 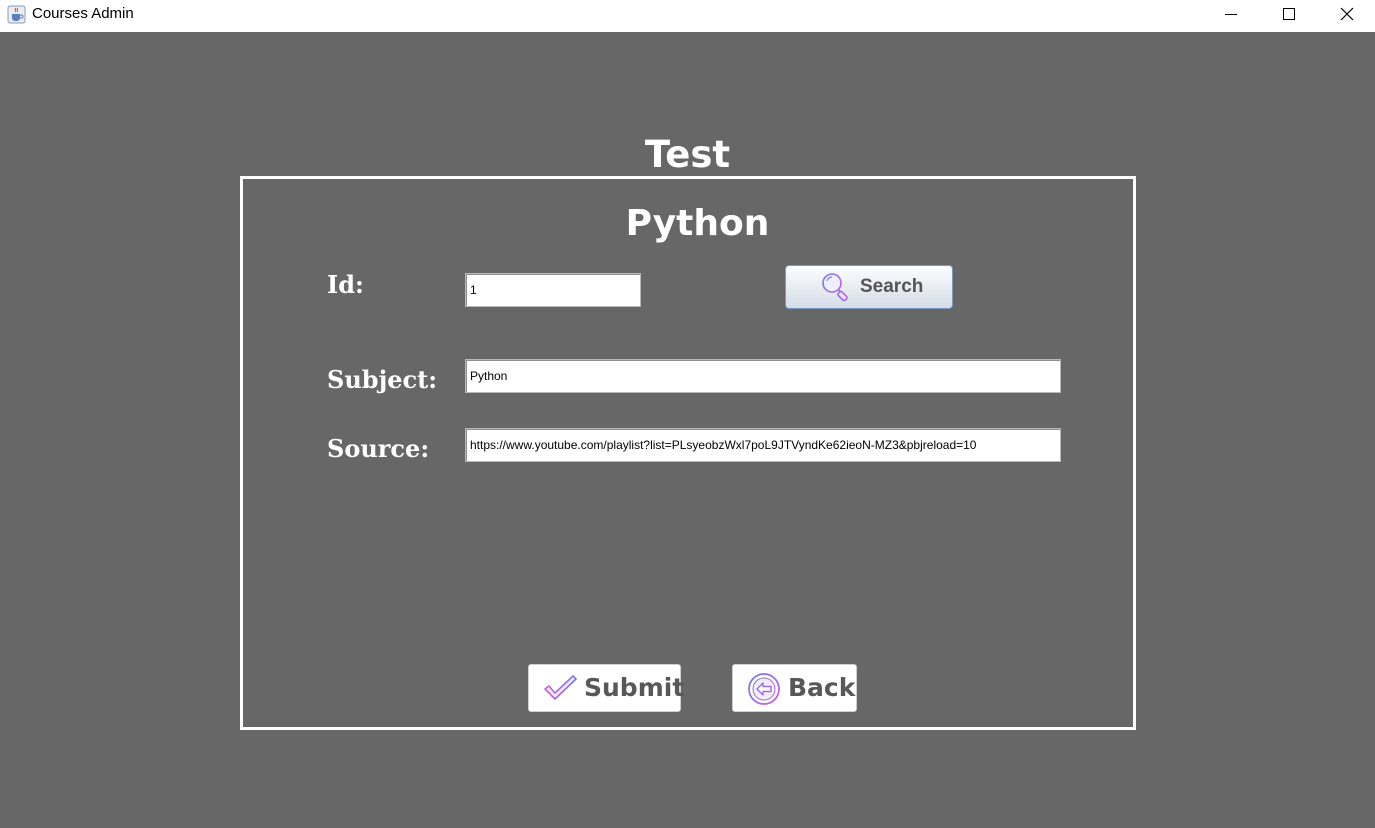 I want to click on window-title: Courses Admin, so click(x=83, y=13).